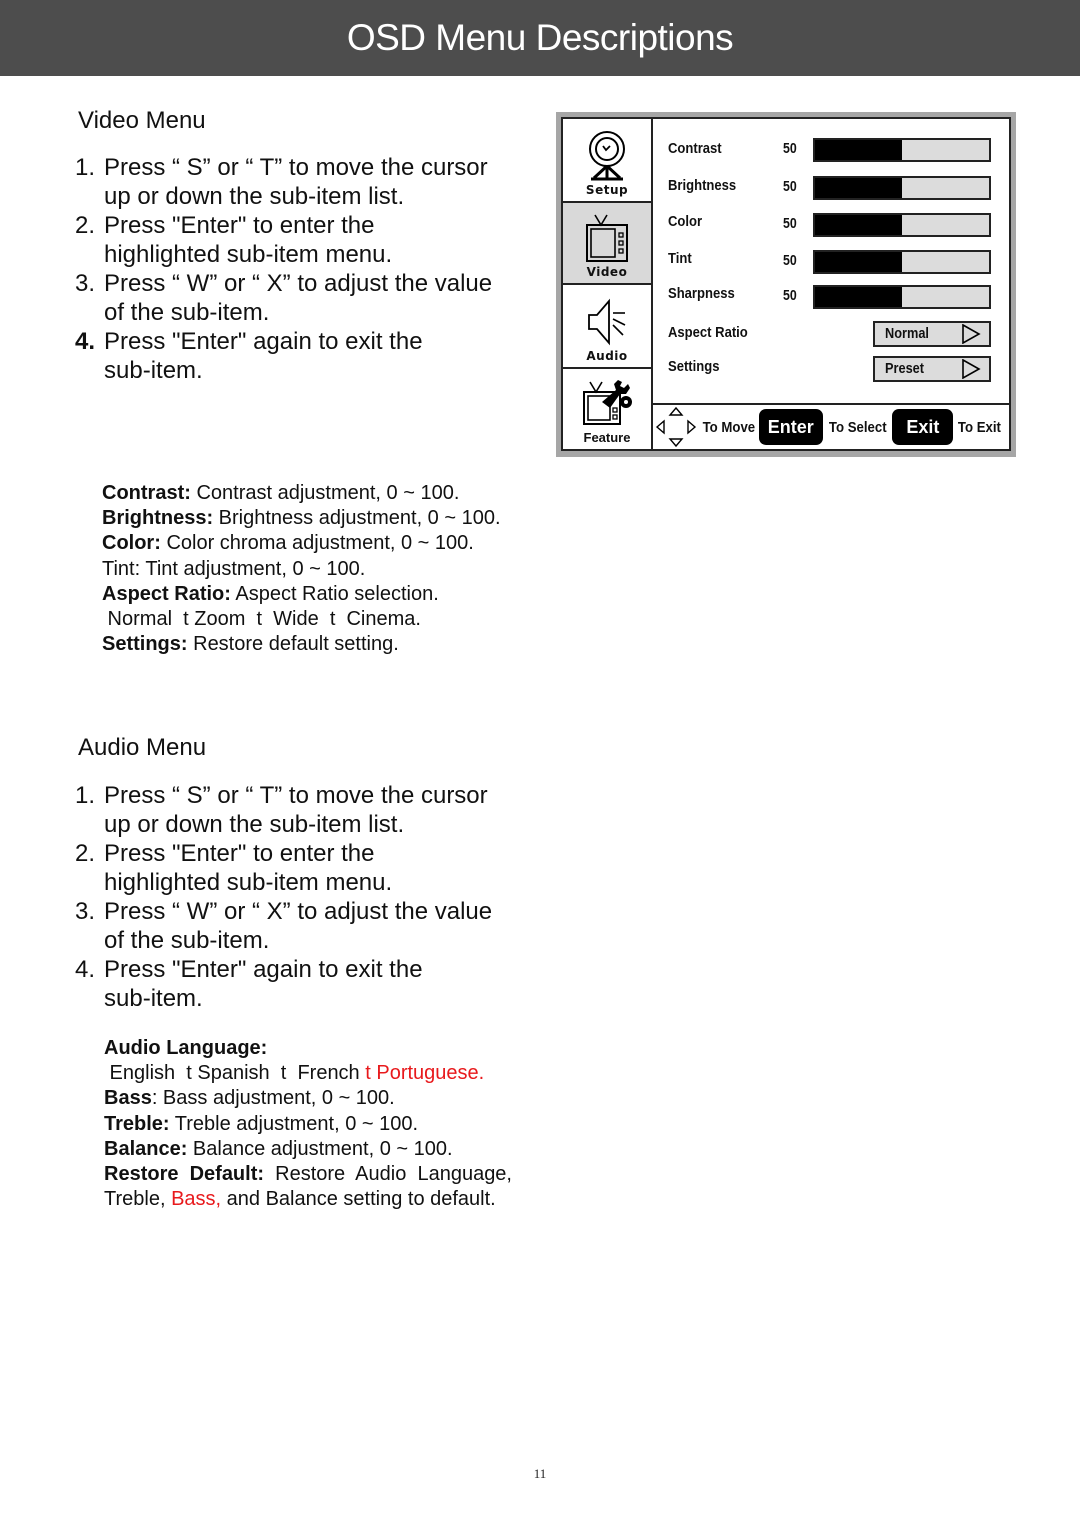 The height and width of the screenshot is (1528, 1080). What do you see at coordinates (85, 795) in the screenshot?
I see `step-number: 1.` at bounding box center [85, 795].